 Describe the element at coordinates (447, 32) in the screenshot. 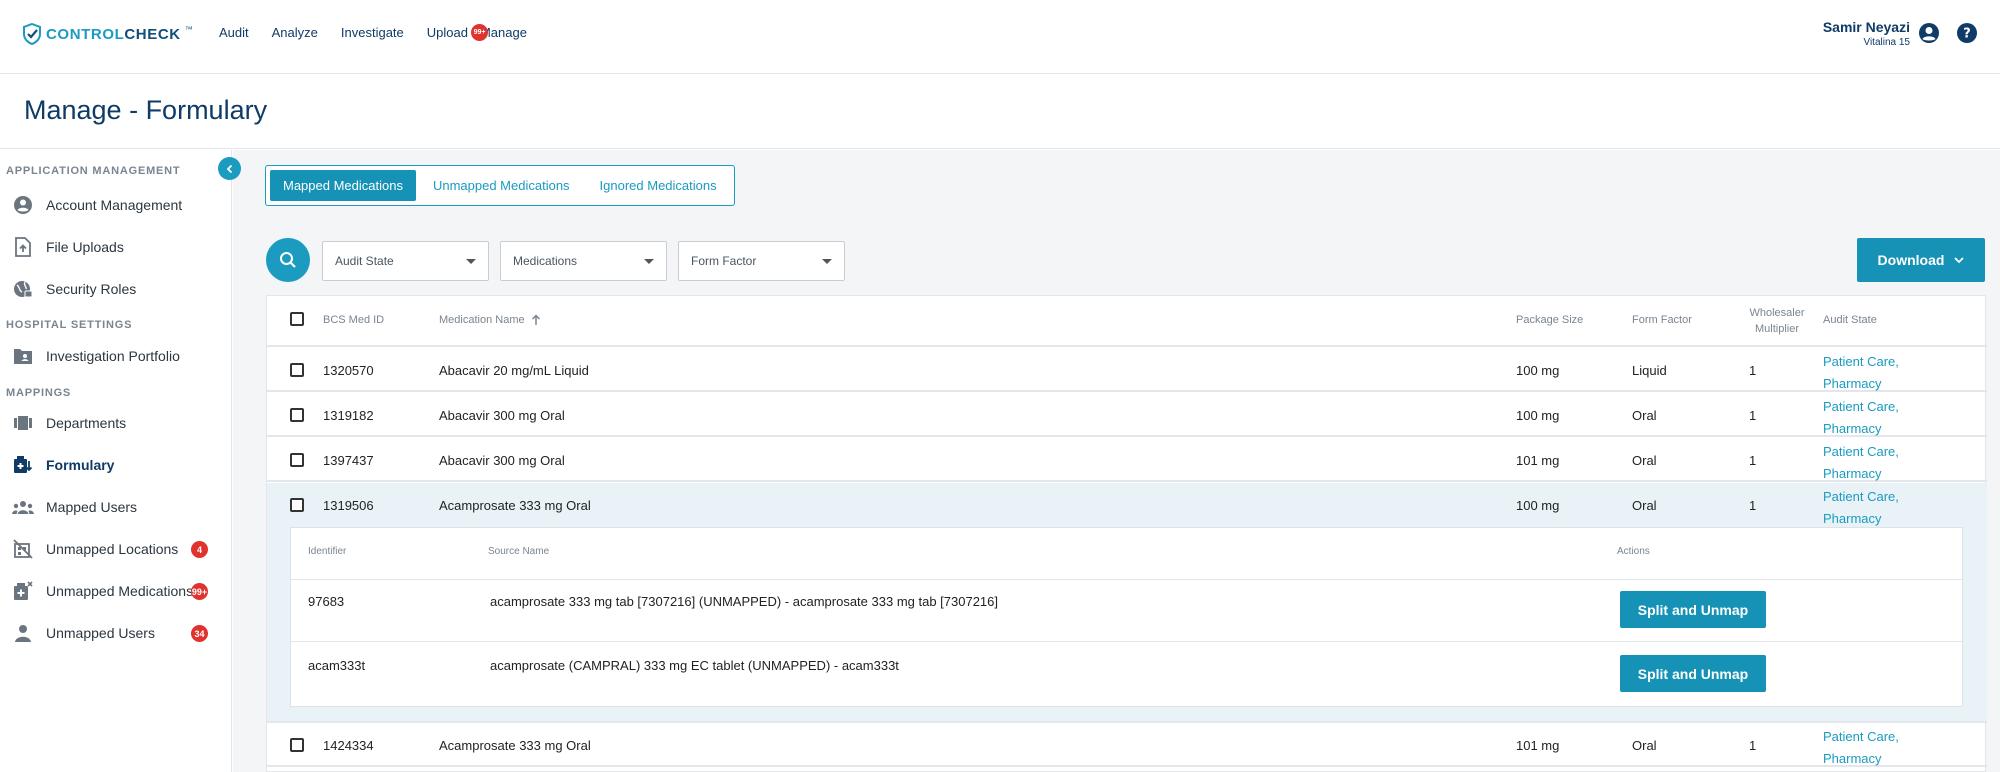

I see `nav-upload: Upload` at that location.